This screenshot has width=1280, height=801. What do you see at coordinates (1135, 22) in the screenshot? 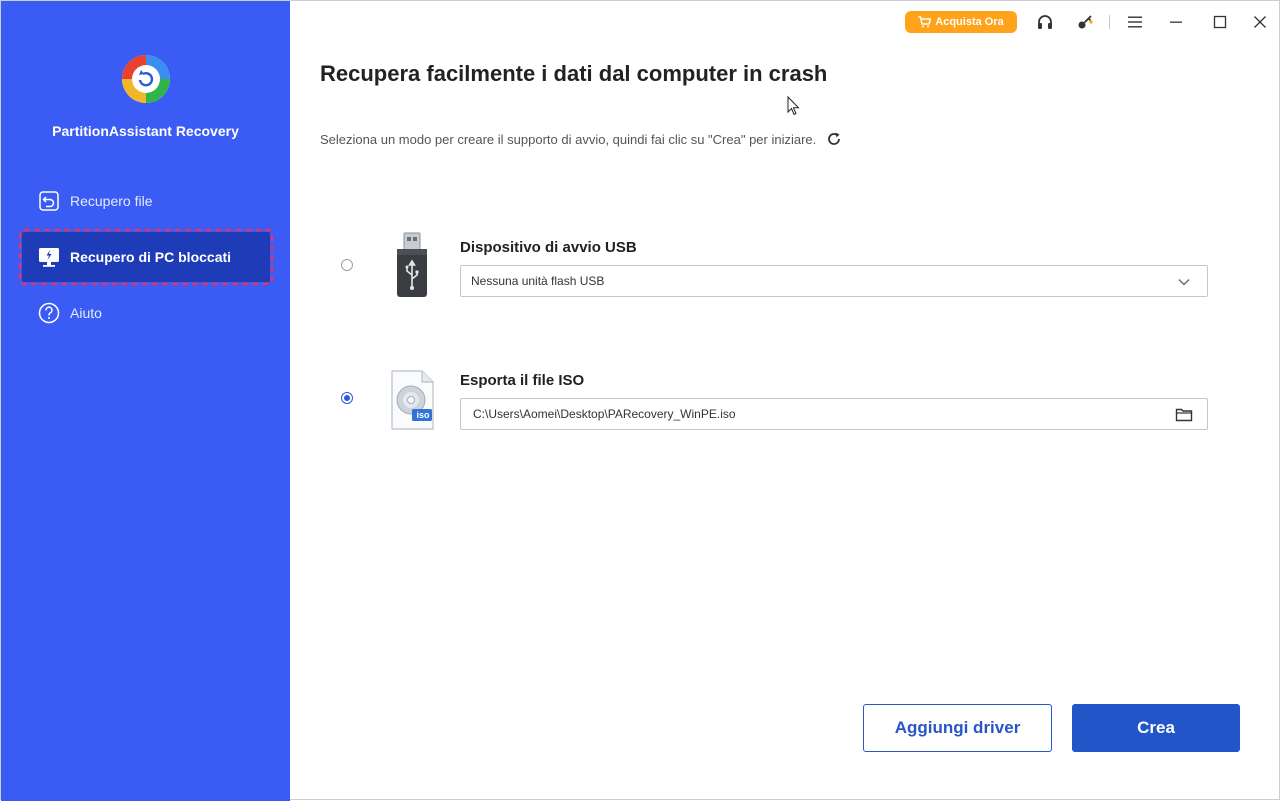
I see `menu-icon` at bounding box center [1135, 22].